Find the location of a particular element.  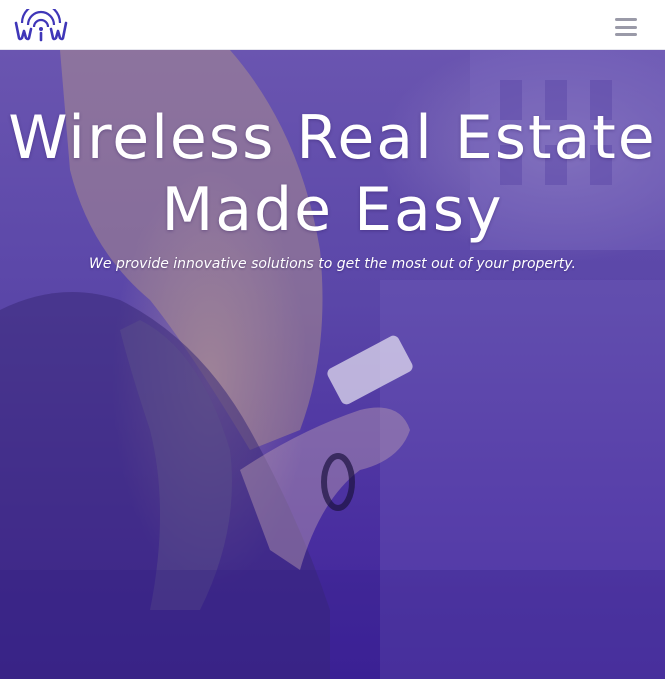

hero-title-line2: Made Easy is located at coordinates (332, 210).